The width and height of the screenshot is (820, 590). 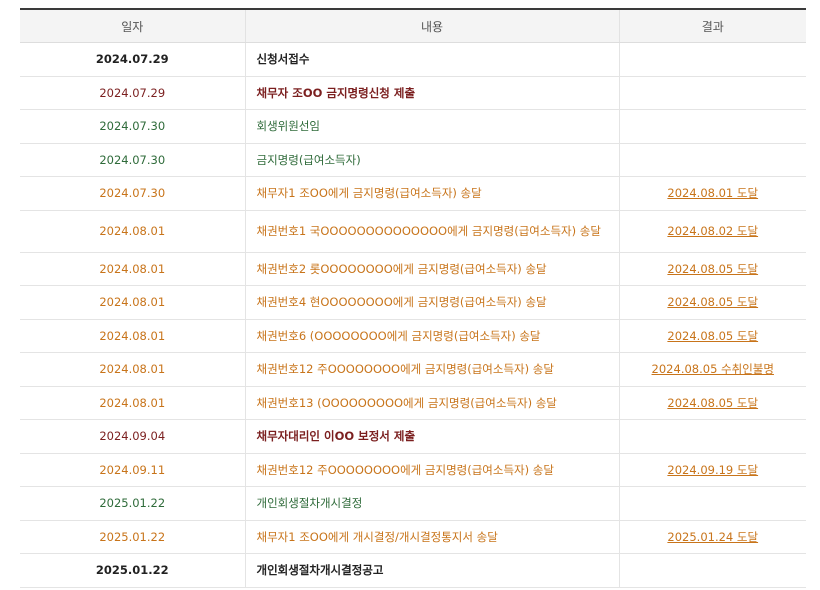 I want to click on delivery-result-link: 2024.08.05 수취인불명, so click(x=713, y=369).